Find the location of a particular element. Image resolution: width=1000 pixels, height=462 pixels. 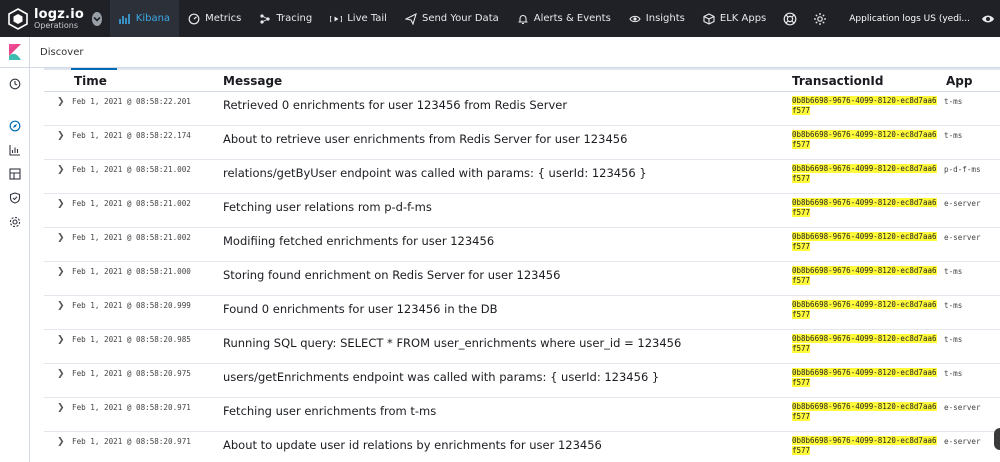

logzio-logo: logz.io Operations is located at coordinates (42, 18).